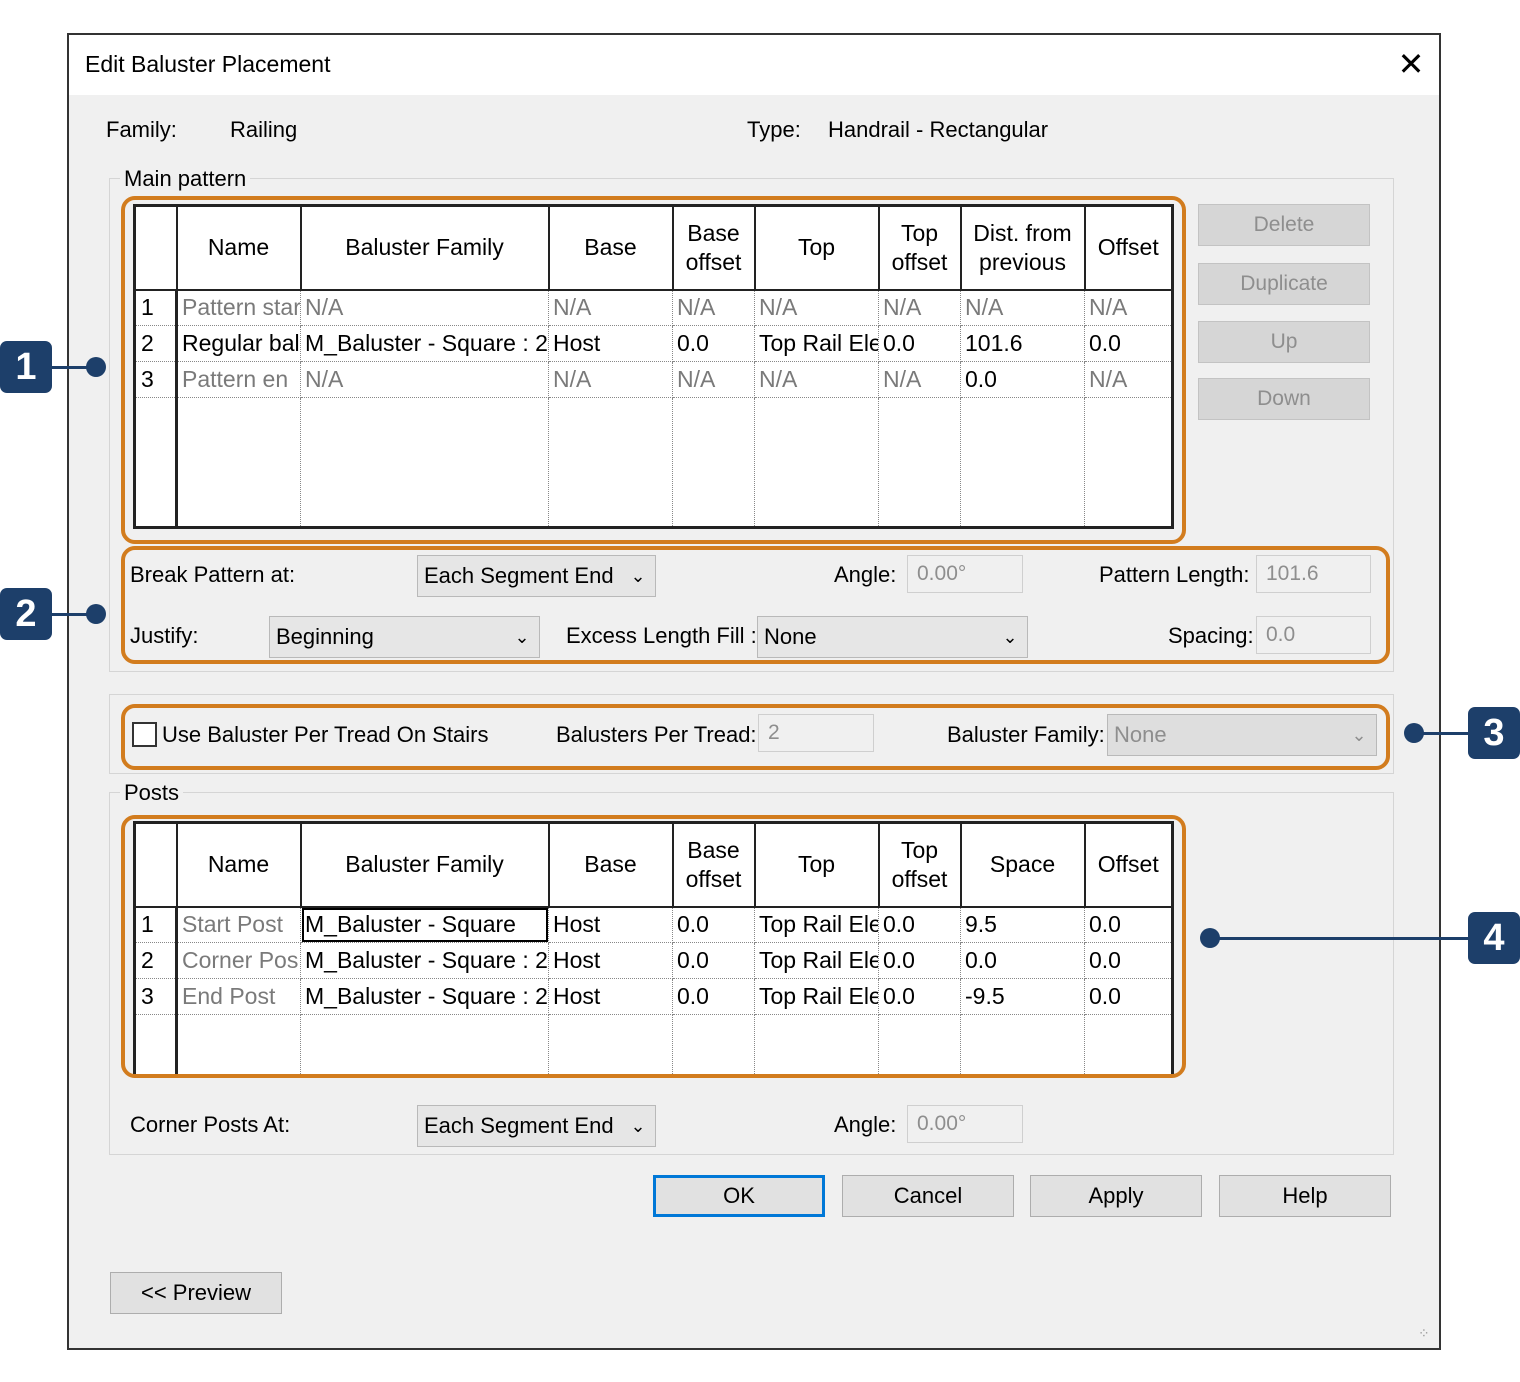  Describe the element at coordinates (1284, 225) in the screenshot. I see `delete-button: Delete` at that location.